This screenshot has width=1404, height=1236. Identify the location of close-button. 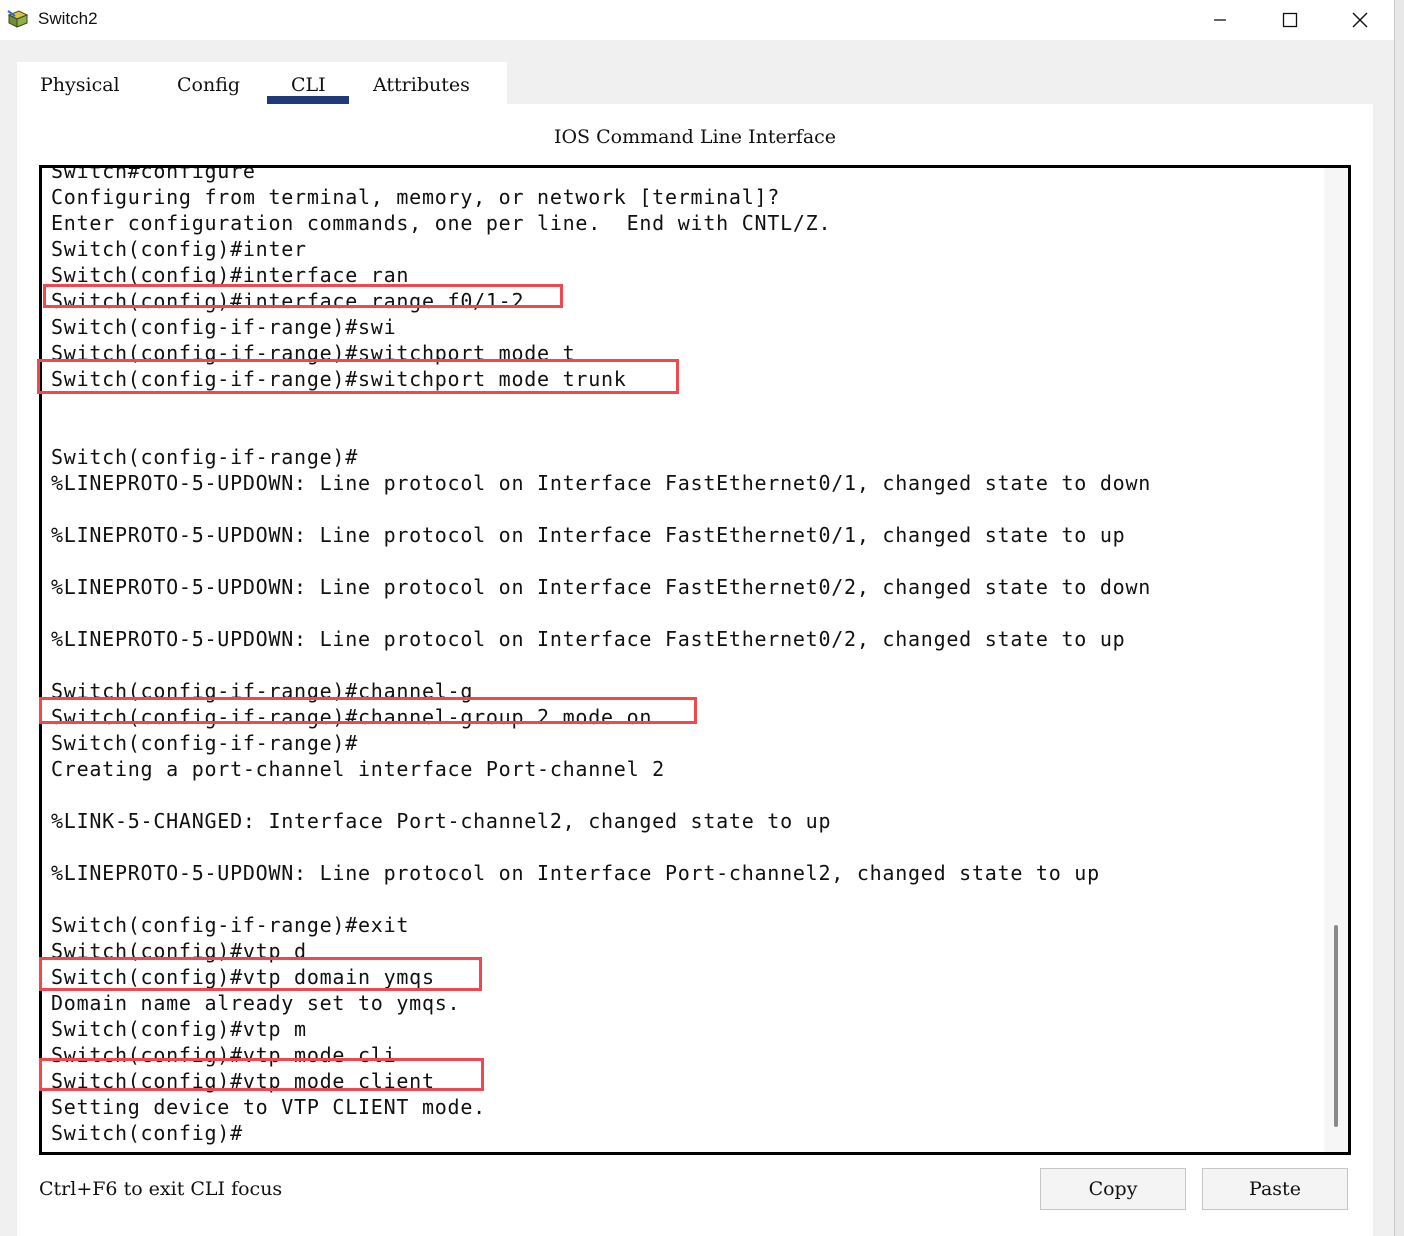
(1360, 20).